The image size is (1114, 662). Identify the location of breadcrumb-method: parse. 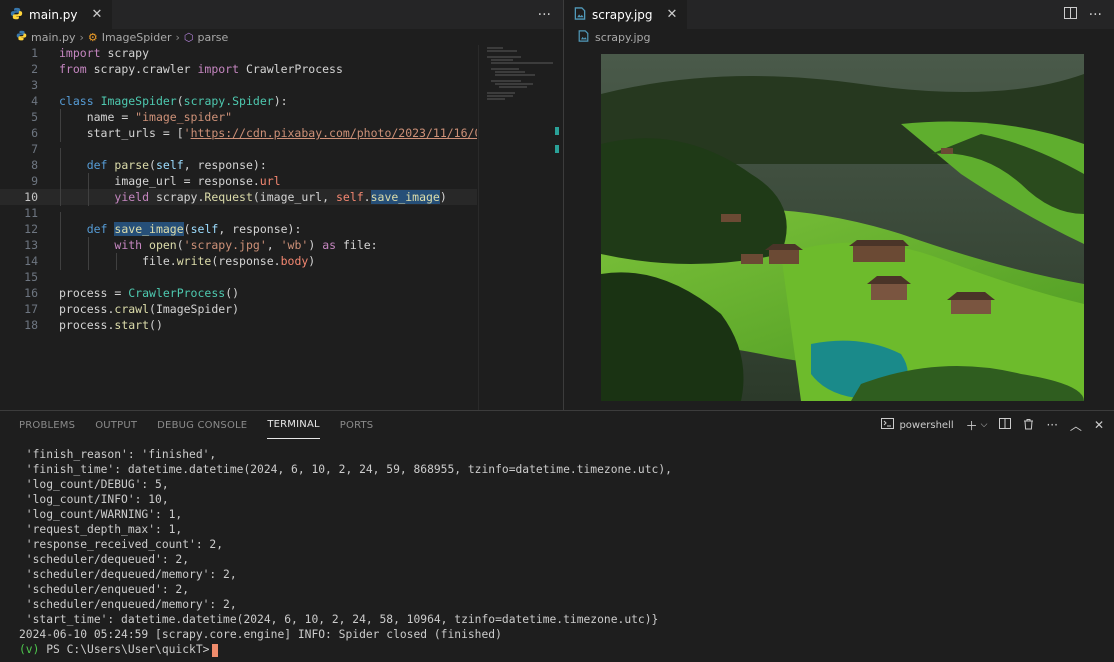
(213, 37).